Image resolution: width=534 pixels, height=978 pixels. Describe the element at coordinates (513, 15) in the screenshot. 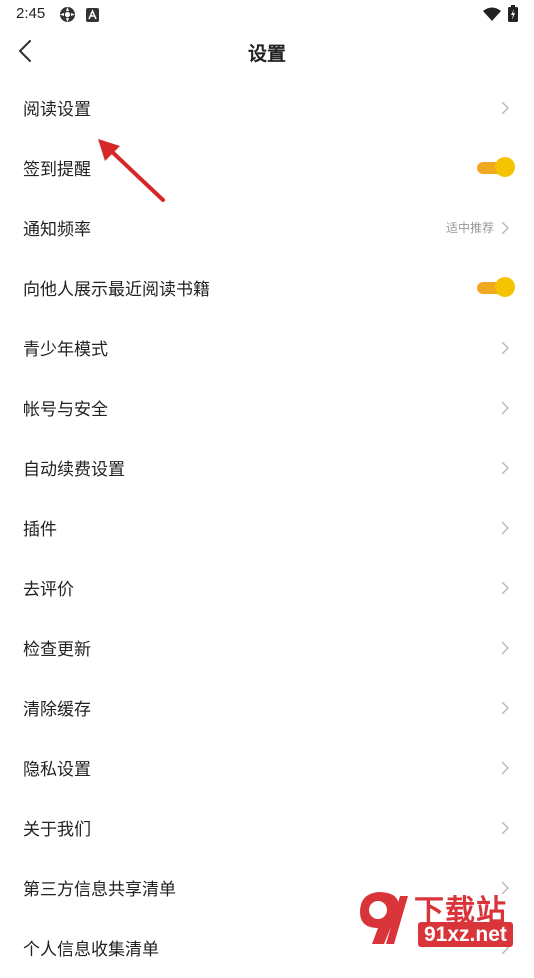

I see `battery-charging-icon` at that location.